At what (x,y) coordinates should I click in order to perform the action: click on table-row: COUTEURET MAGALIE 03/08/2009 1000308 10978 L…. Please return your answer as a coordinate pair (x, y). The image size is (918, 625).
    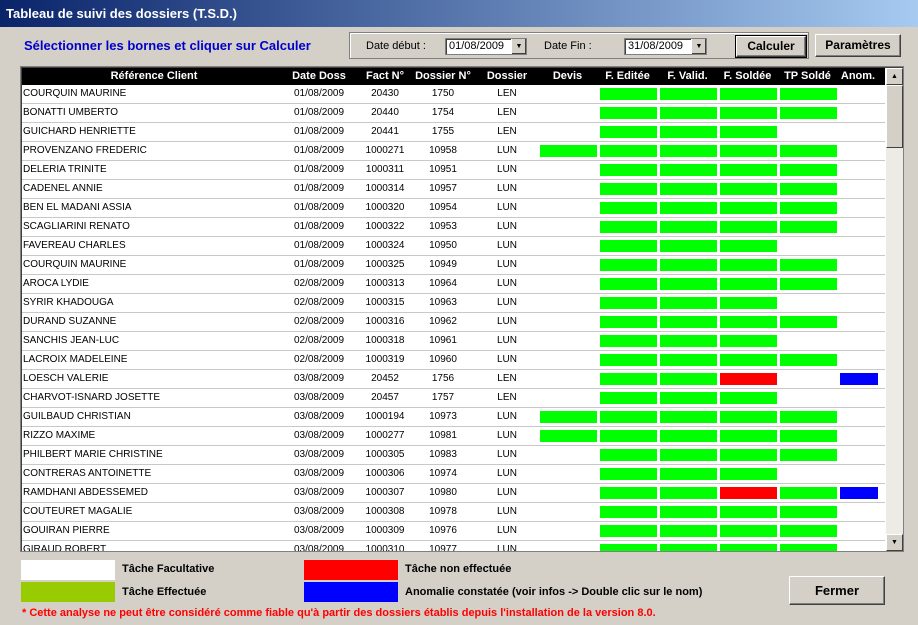
    Looking at the image, I should click on (453, 512).